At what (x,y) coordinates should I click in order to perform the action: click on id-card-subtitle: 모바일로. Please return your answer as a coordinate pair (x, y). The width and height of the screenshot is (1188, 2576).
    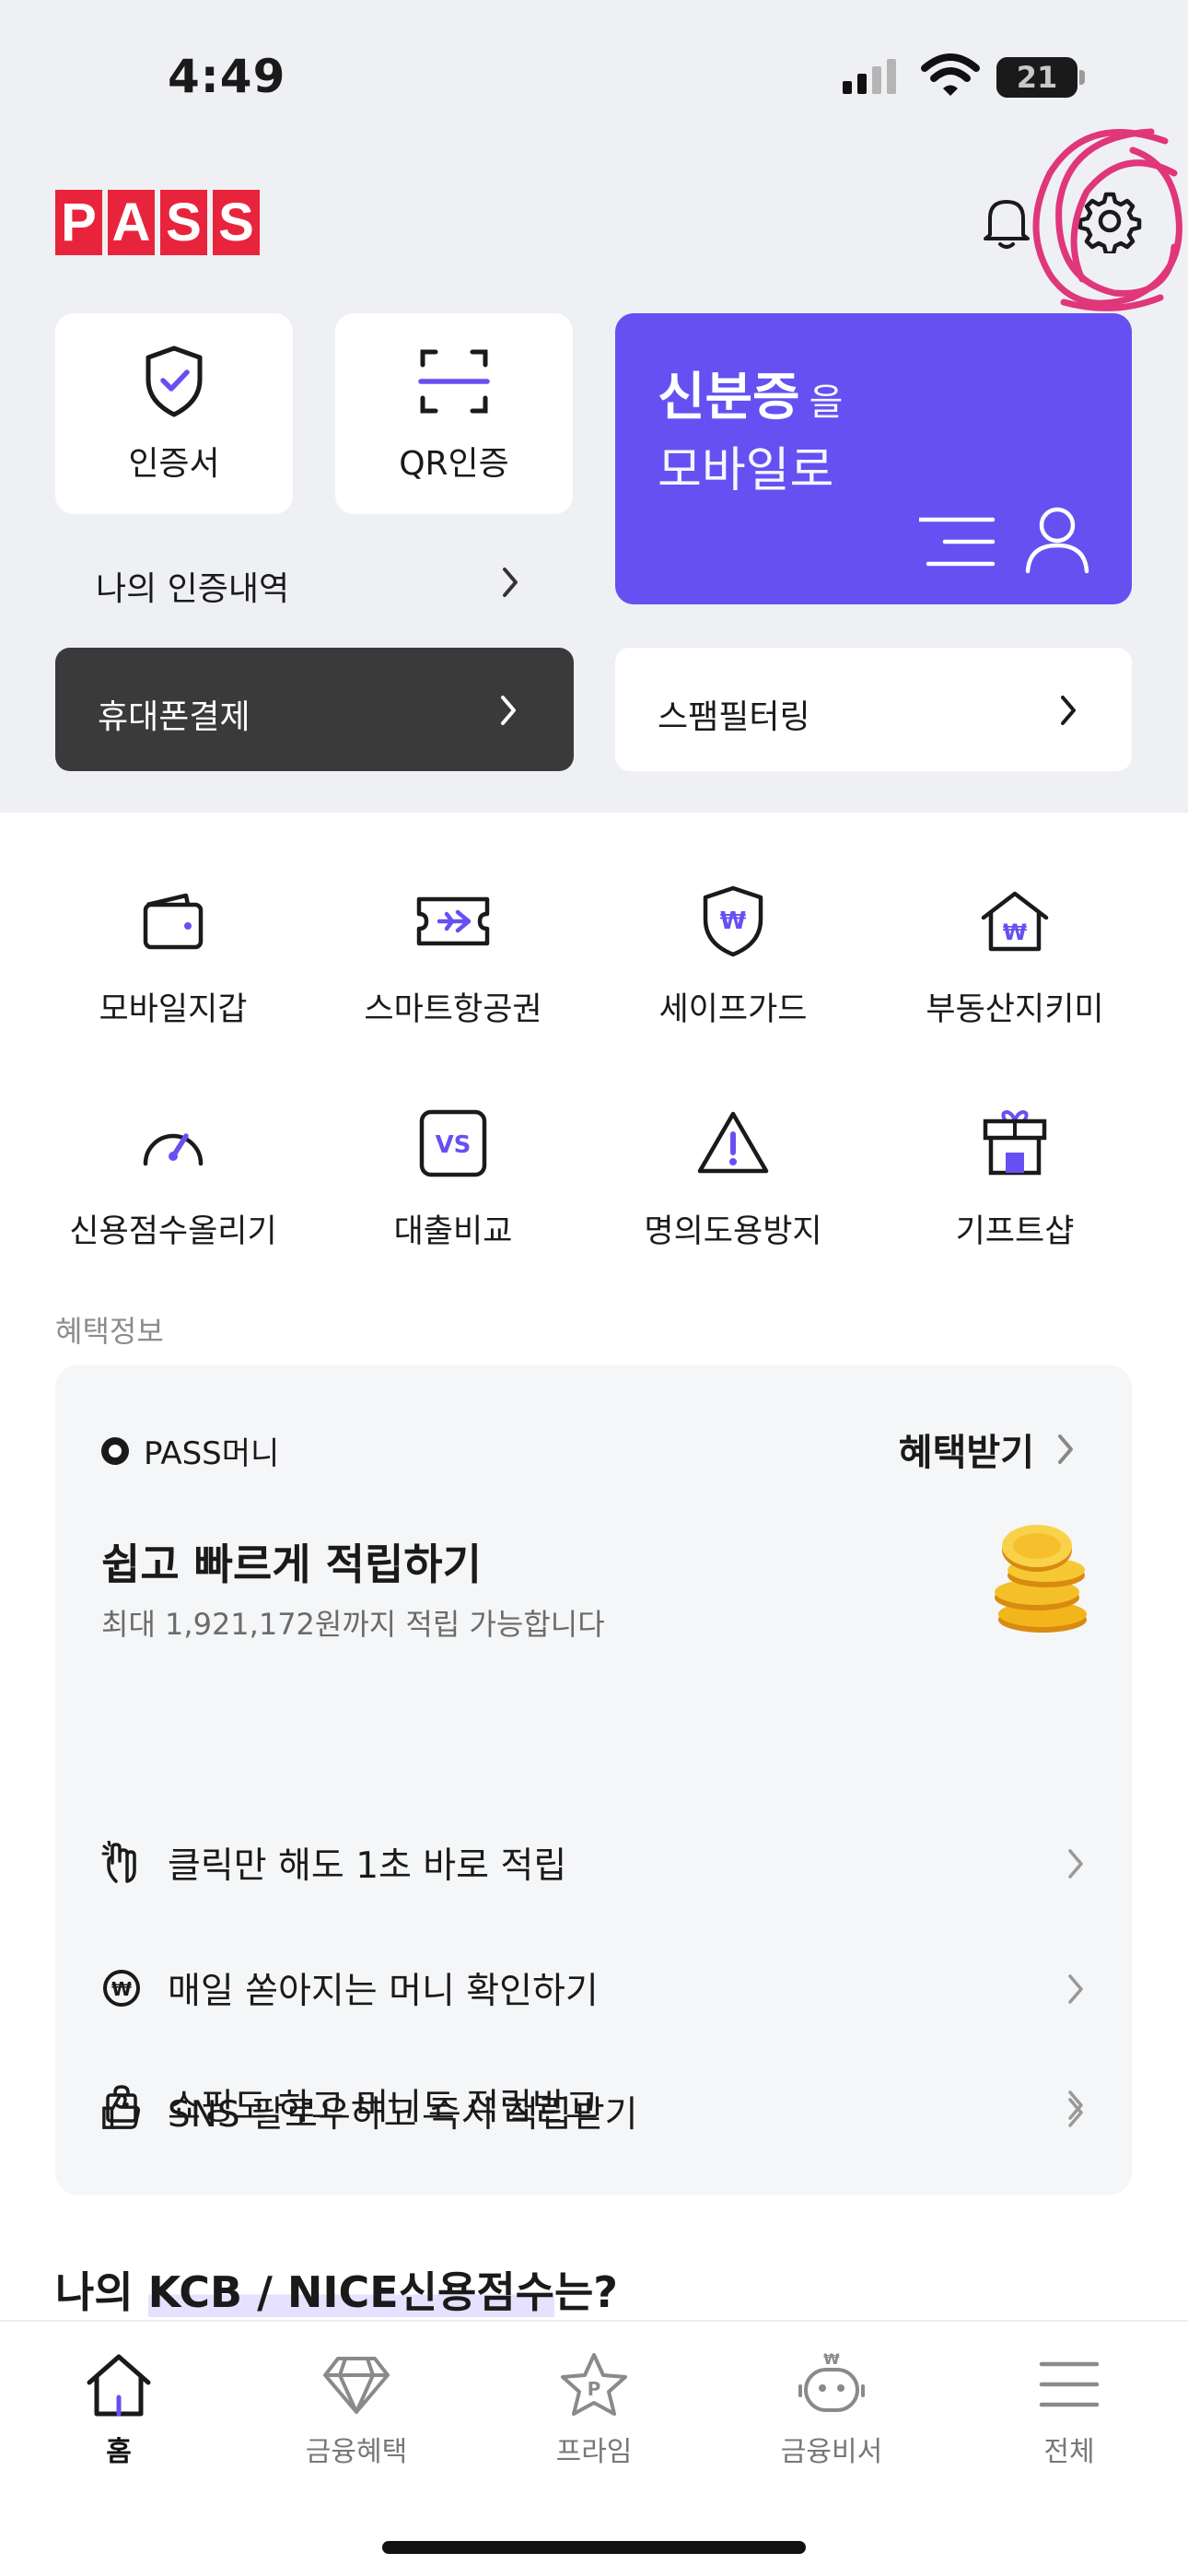
    Looking at the image, I should click on (746, 470).